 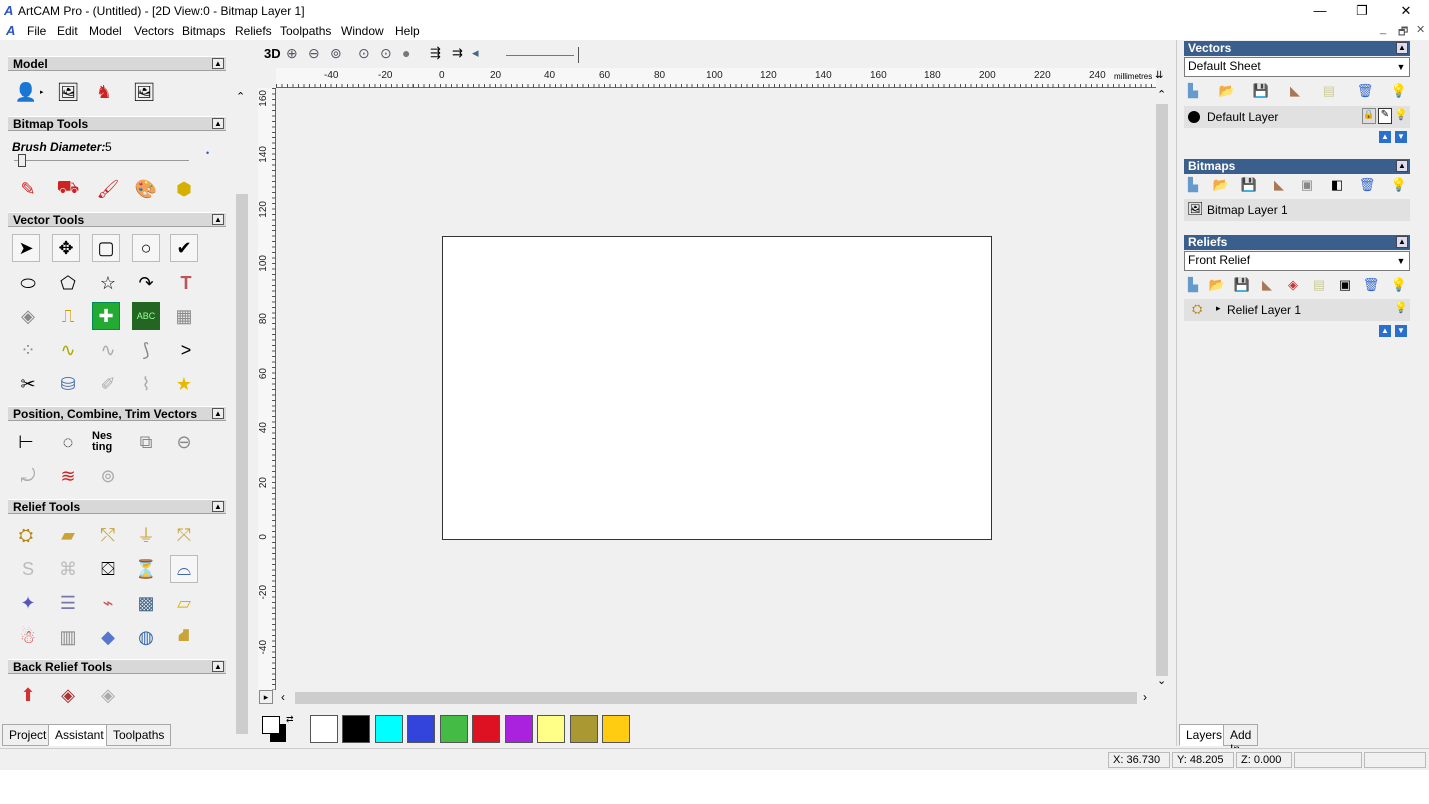 I want to click on grid-vector-icon: ▦, so click(x=184, y=316).